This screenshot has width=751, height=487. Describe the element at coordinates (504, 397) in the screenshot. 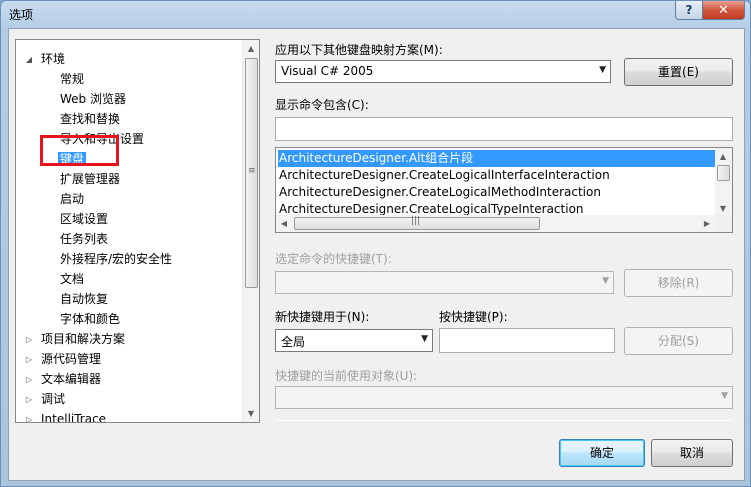

I see `shortcut-currently-used-by-dropdown: ▼` at that location.